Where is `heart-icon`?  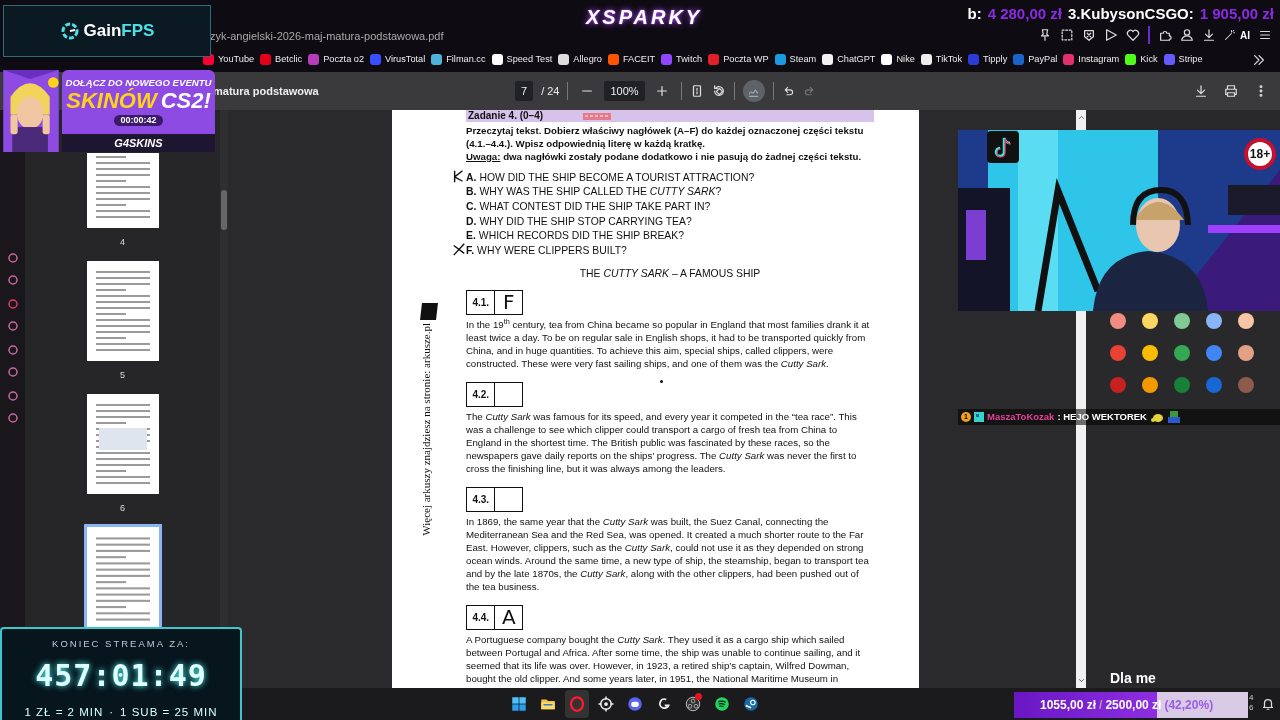
heart-icon is located at coordinates (1133, 35).